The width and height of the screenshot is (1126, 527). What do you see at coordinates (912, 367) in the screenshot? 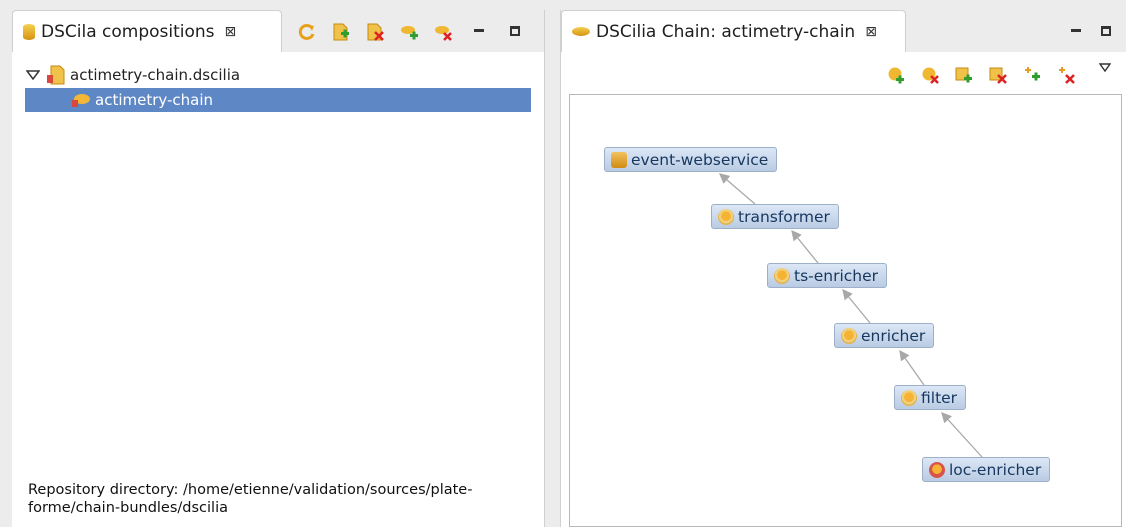
I see `edge-filter-to-enricher` at bounding box center [912, 367].